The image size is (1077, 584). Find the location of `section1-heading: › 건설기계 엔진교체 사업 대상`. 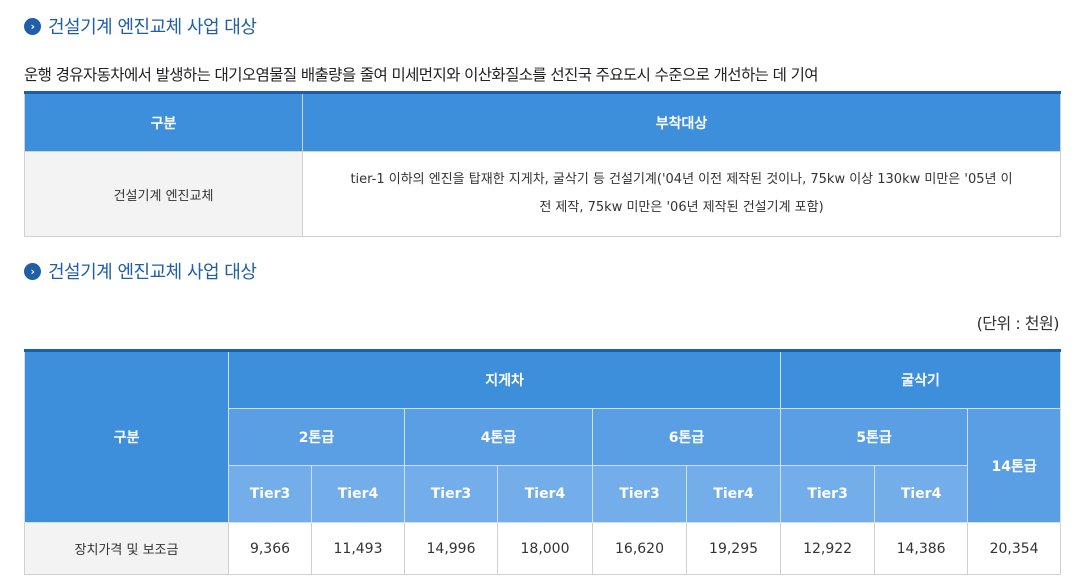

section1-heading: › 건설기계 엔진교체 사업 대상 is located at coordinates (140, 26).